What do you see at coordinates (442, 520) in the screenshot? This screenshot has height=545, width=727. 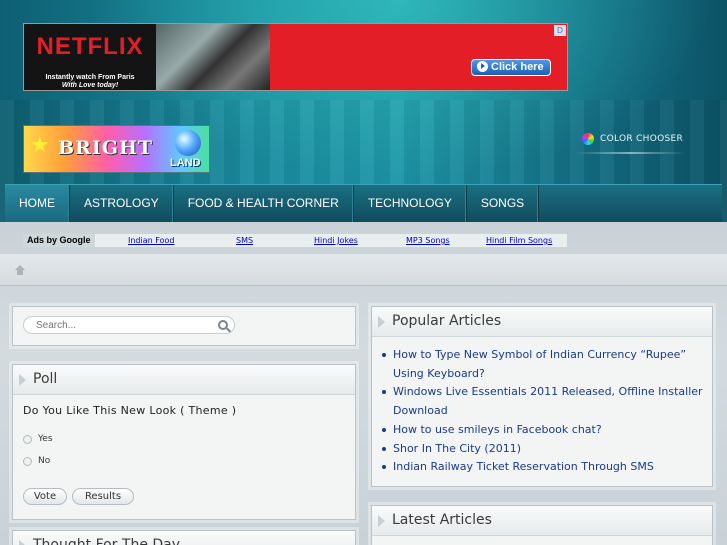 I see `latest-title: Latest Articles` at bounding box center [442, 520].